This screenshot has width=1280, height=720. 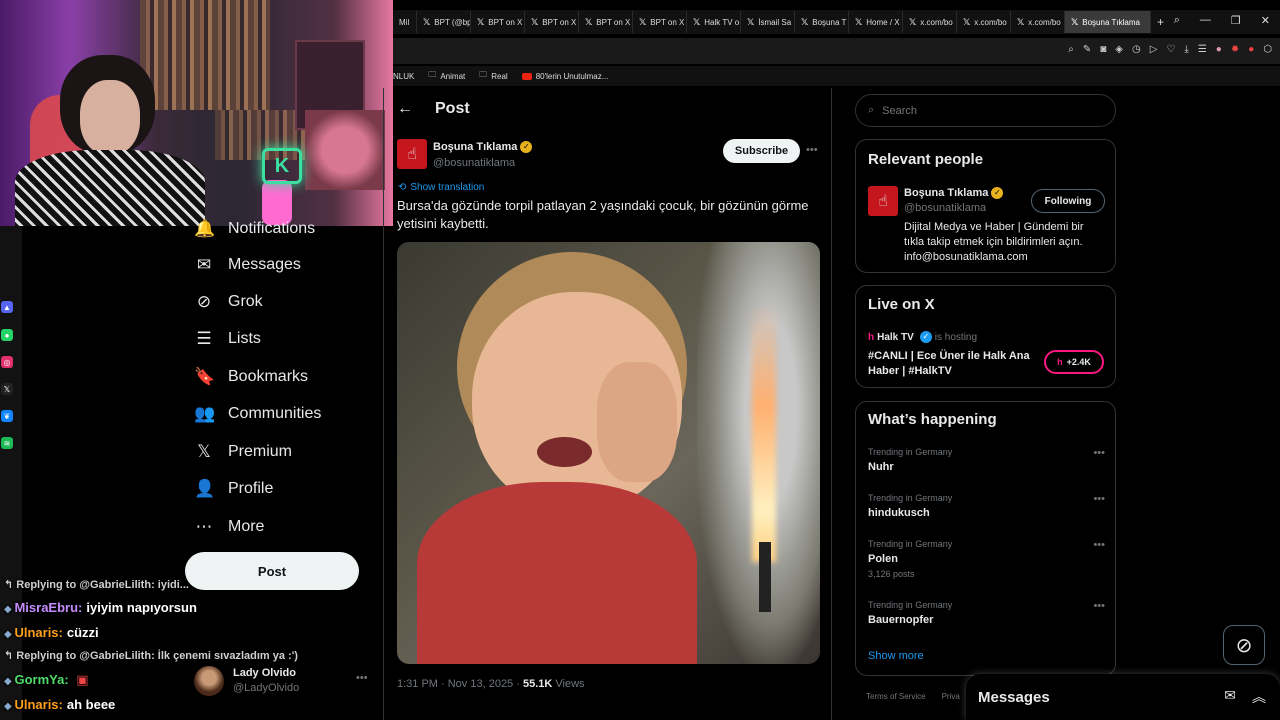 What do you see at coordinates (266, 681) in the screenshot?
I see `account-switcher: Lady Olvido @LadyOlvido` at bounding box center [266, 681].